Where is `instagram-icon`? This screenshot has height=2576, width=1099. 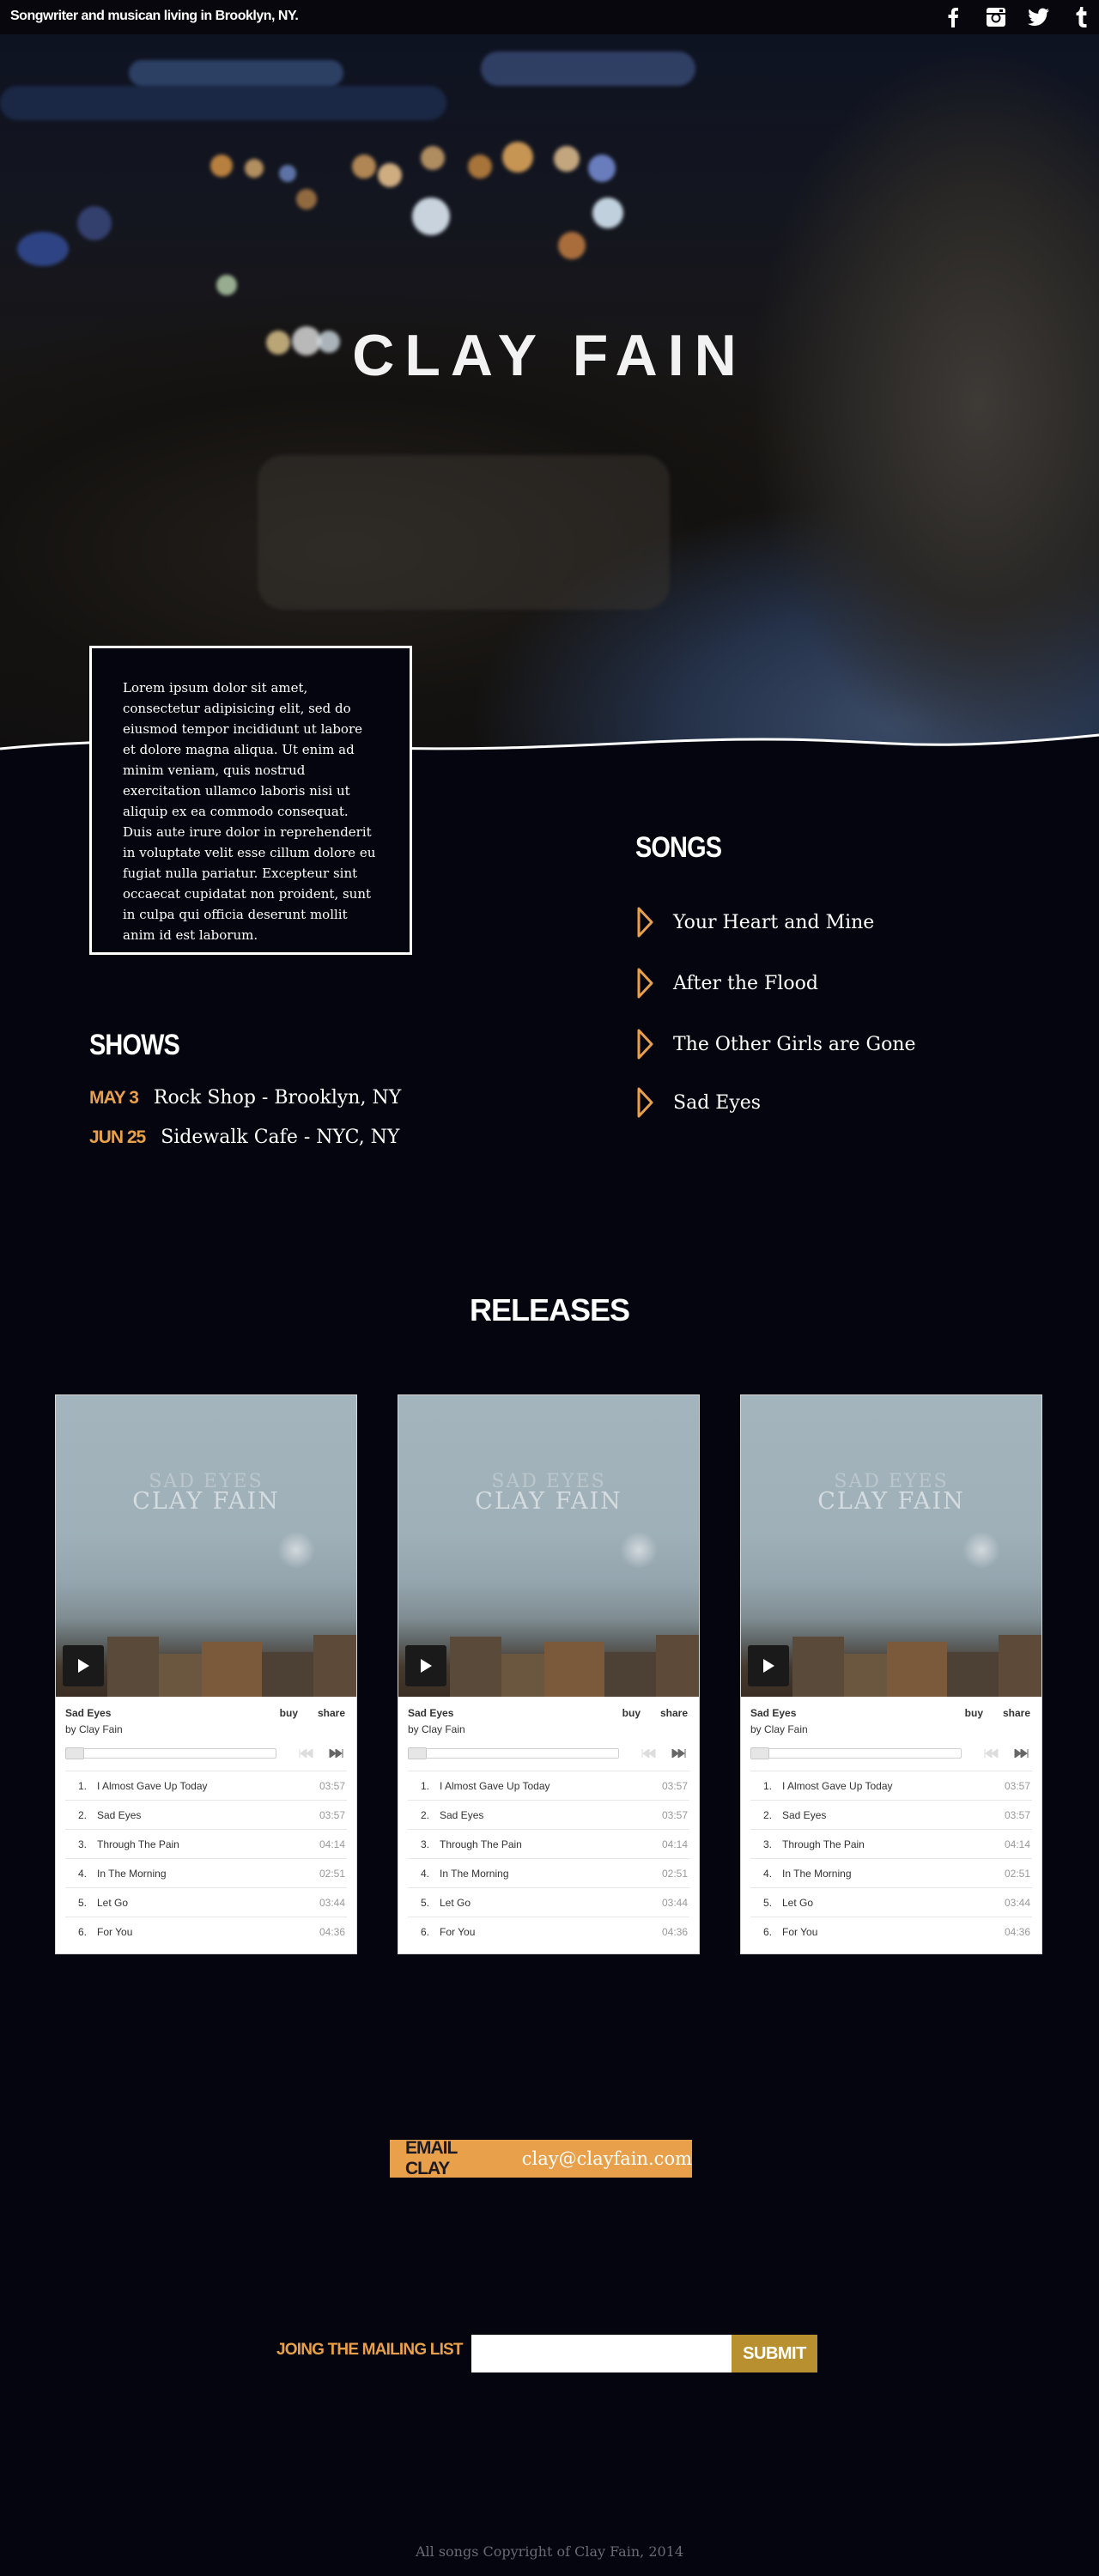
instagram-icon is located at coordinates (996, 17).